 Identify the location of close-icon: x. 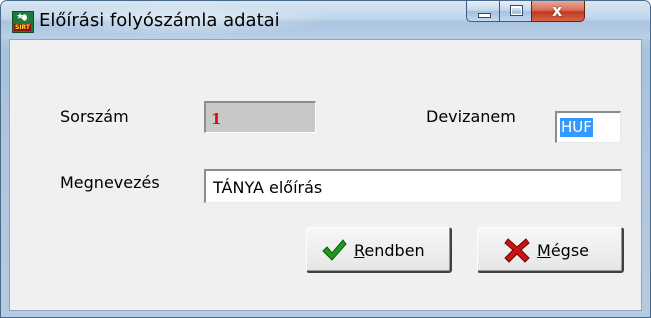
(557, 10).